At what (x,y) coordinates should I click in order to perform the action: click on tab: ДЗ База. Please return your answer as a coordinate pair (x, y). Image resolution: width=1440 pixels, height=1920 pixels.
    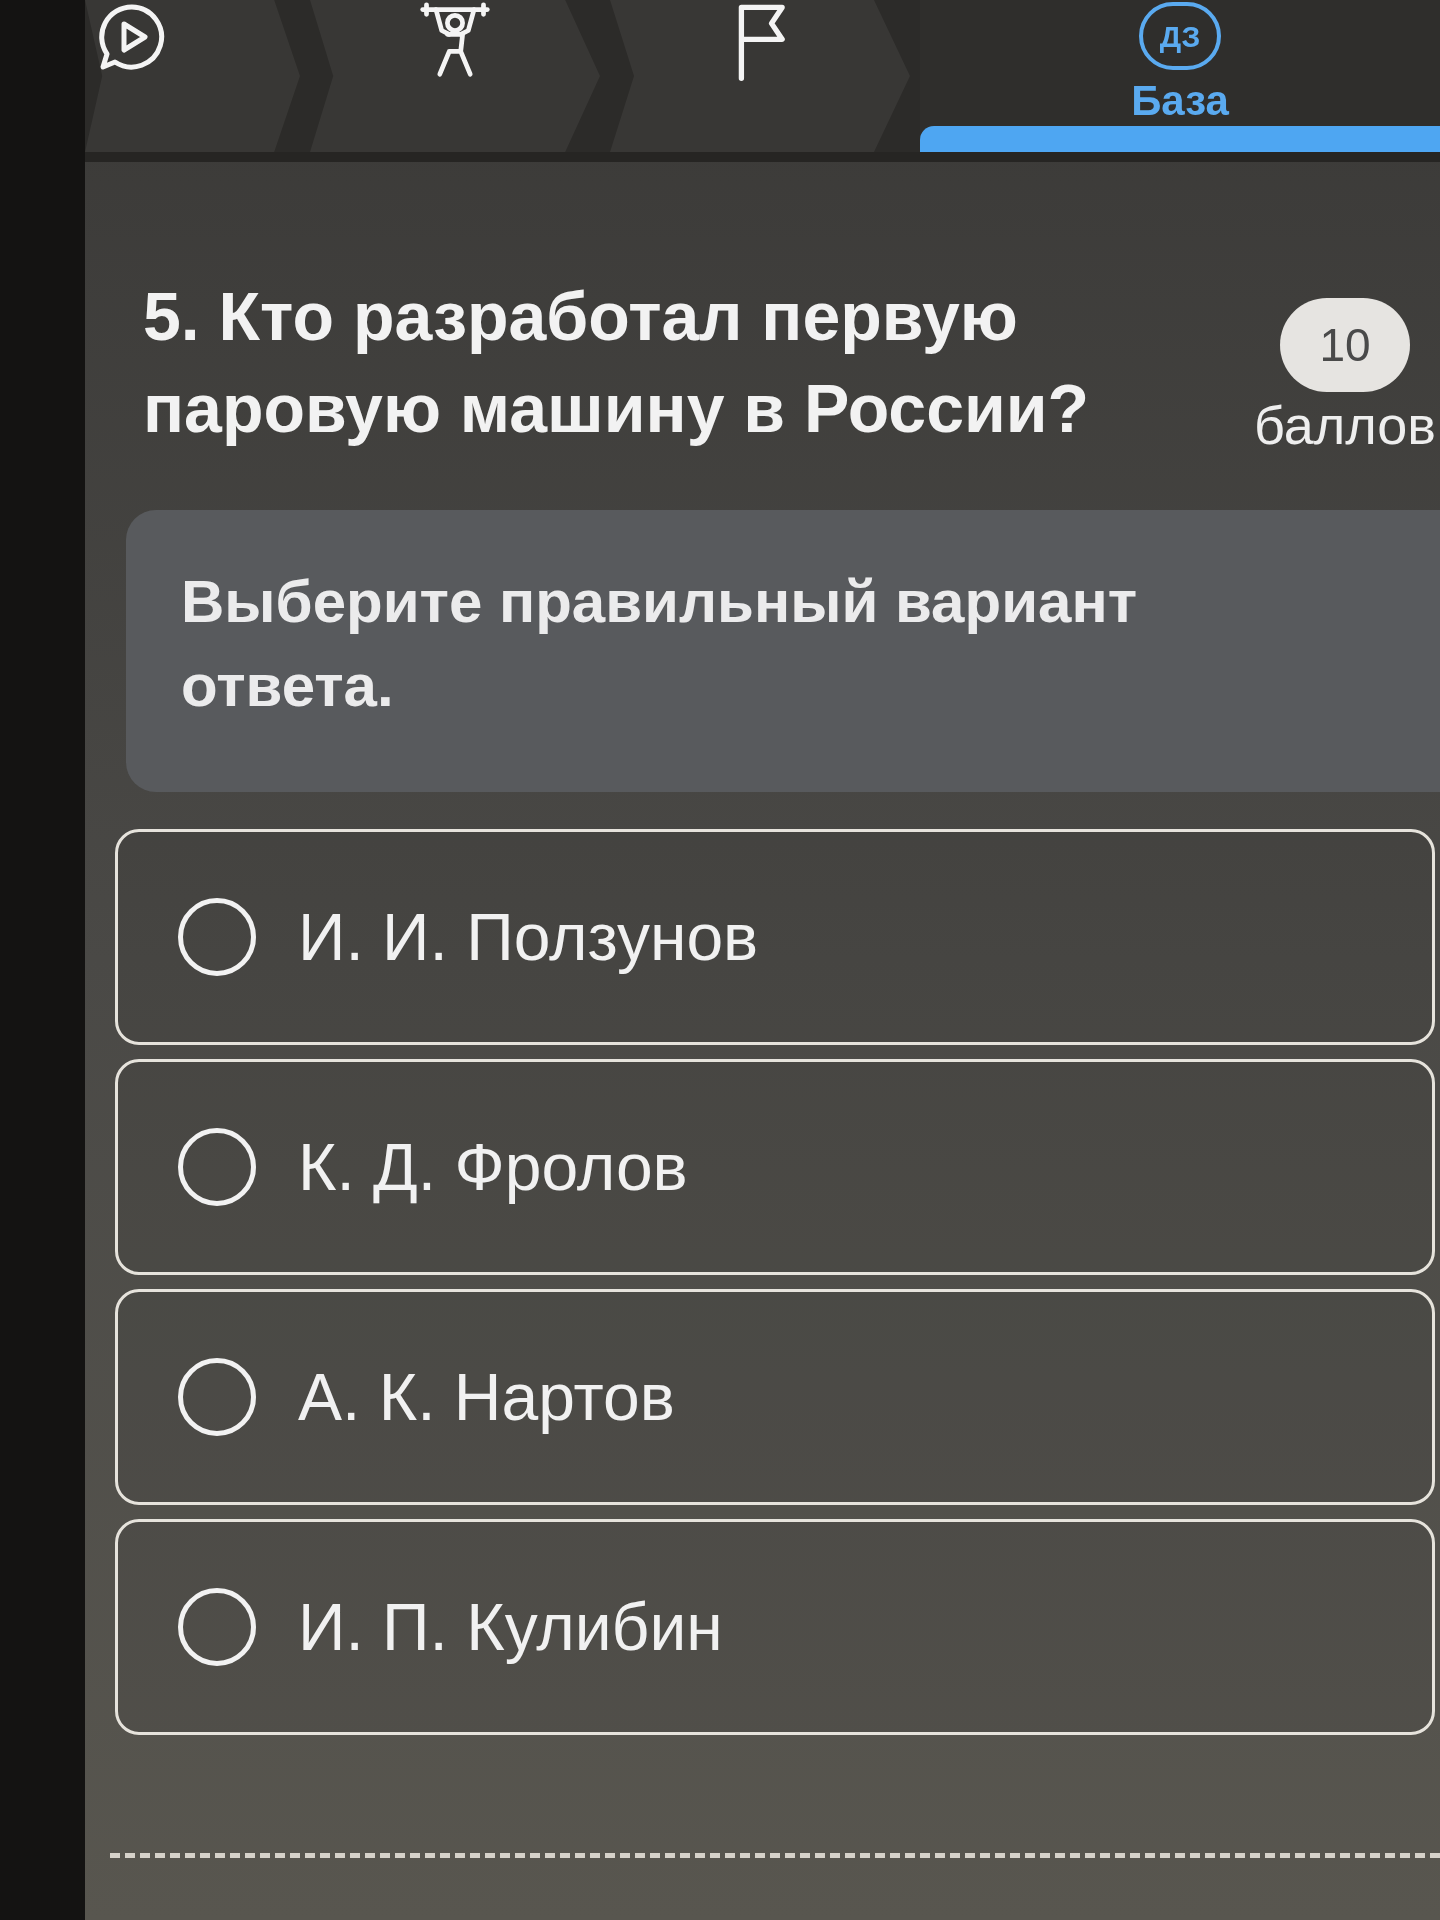
    Looking at the image, I should click on (1180, 76).